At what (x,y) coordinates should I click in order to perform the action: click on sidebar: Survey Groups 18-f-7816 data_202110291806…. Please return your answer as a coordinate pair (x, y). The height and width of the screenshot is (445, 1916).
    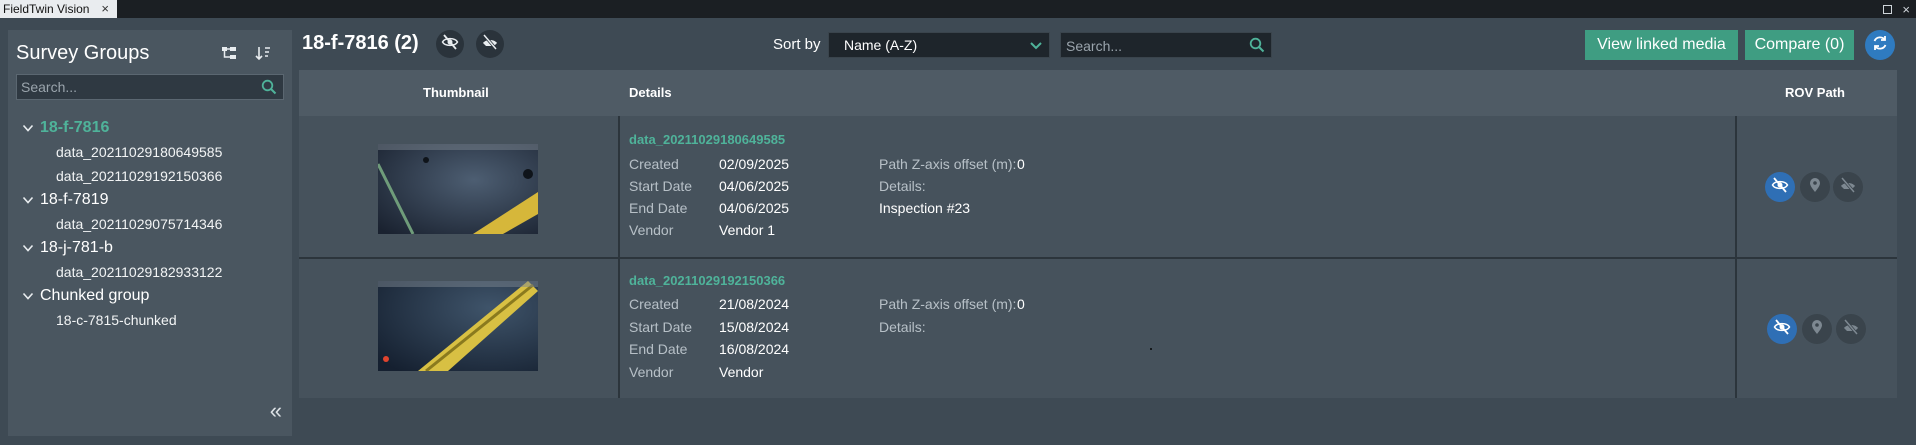
    Looking at the image, I should click on (150, 233).